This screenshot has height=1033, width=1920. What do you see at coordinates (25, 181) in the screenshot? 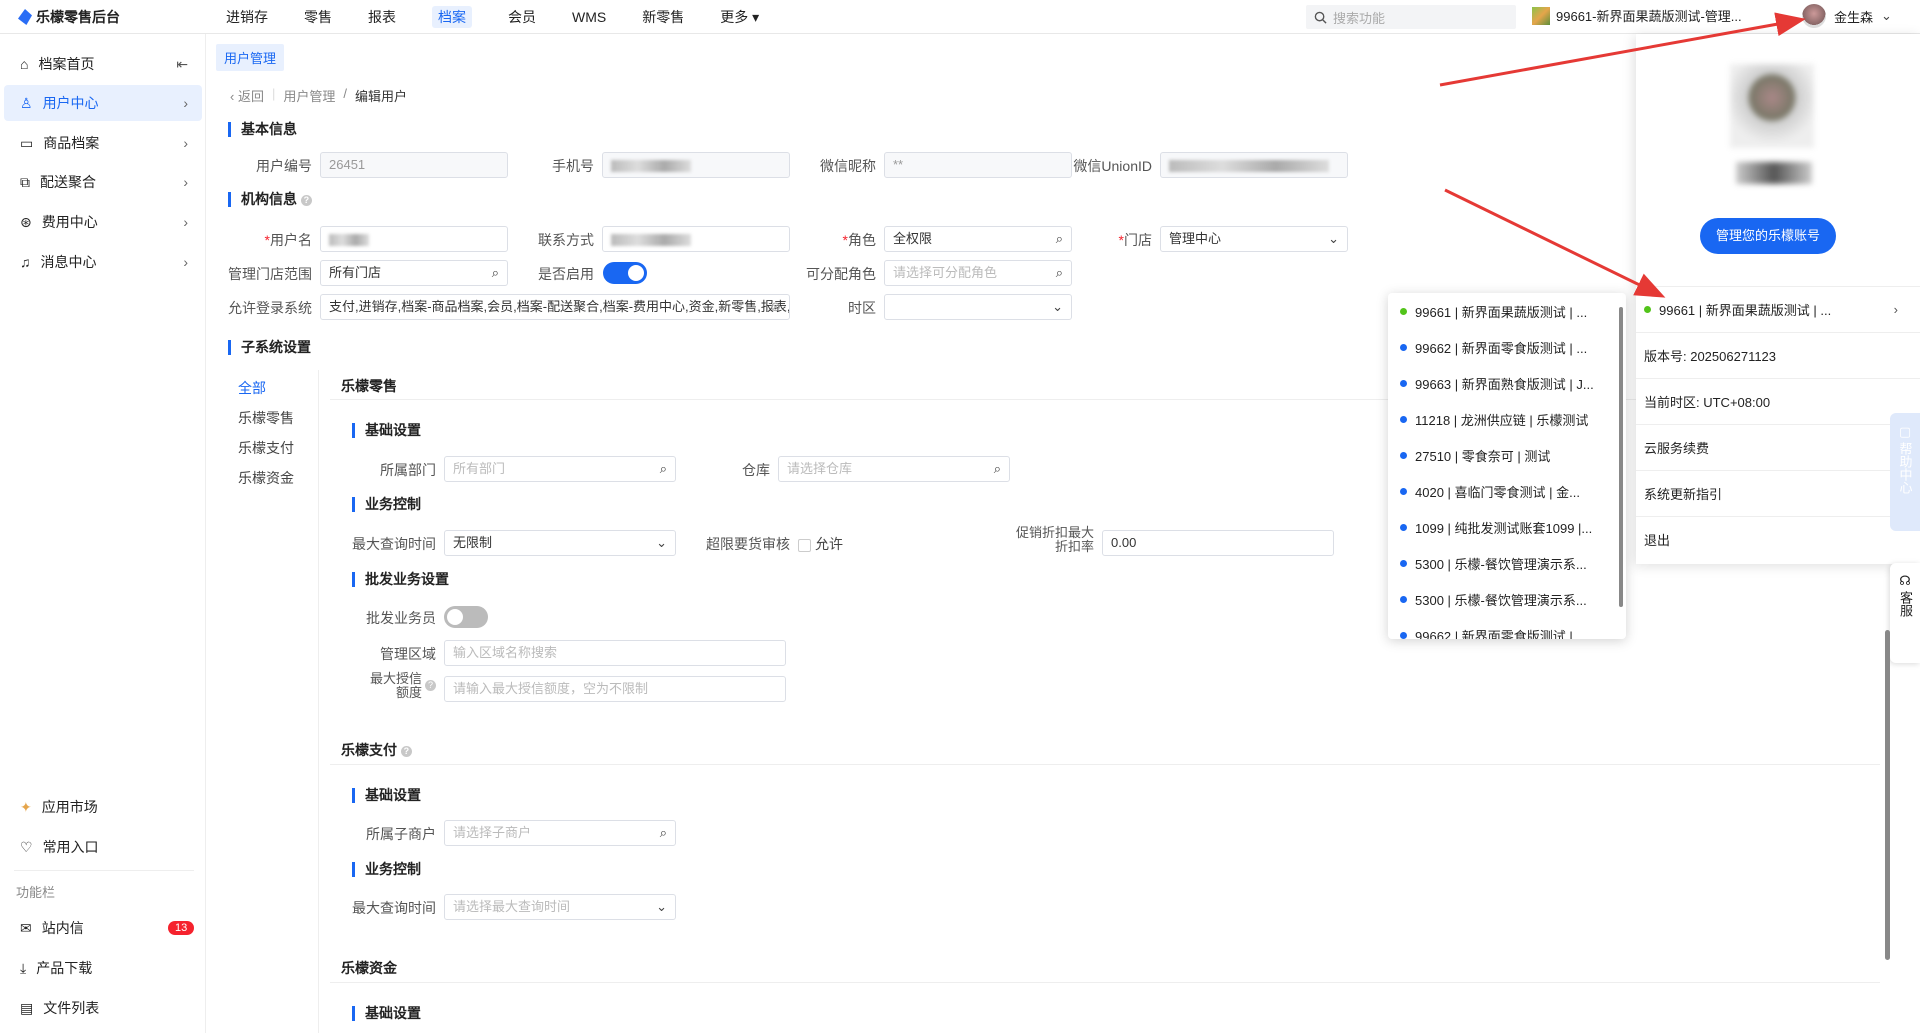
I see `delivery-icon: ⧉` at bounding box center [25, 181].